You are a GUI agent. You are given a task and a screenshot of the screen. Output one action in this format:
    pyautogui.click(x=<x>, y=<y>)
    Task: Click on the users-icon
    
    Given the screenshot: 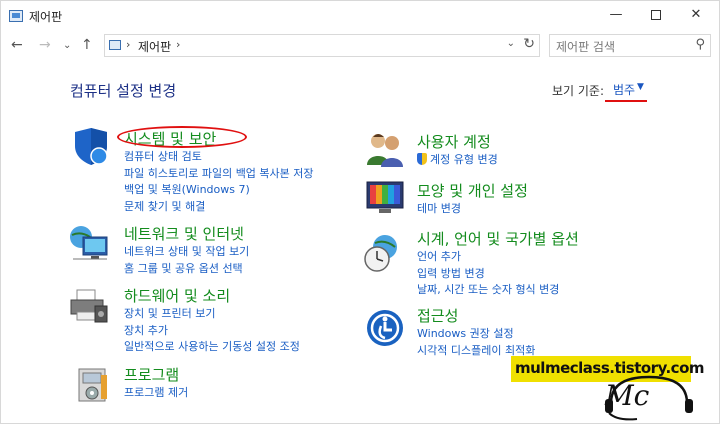 What is the action you would take?
    pyautogui.click(x=385, y=150)
    